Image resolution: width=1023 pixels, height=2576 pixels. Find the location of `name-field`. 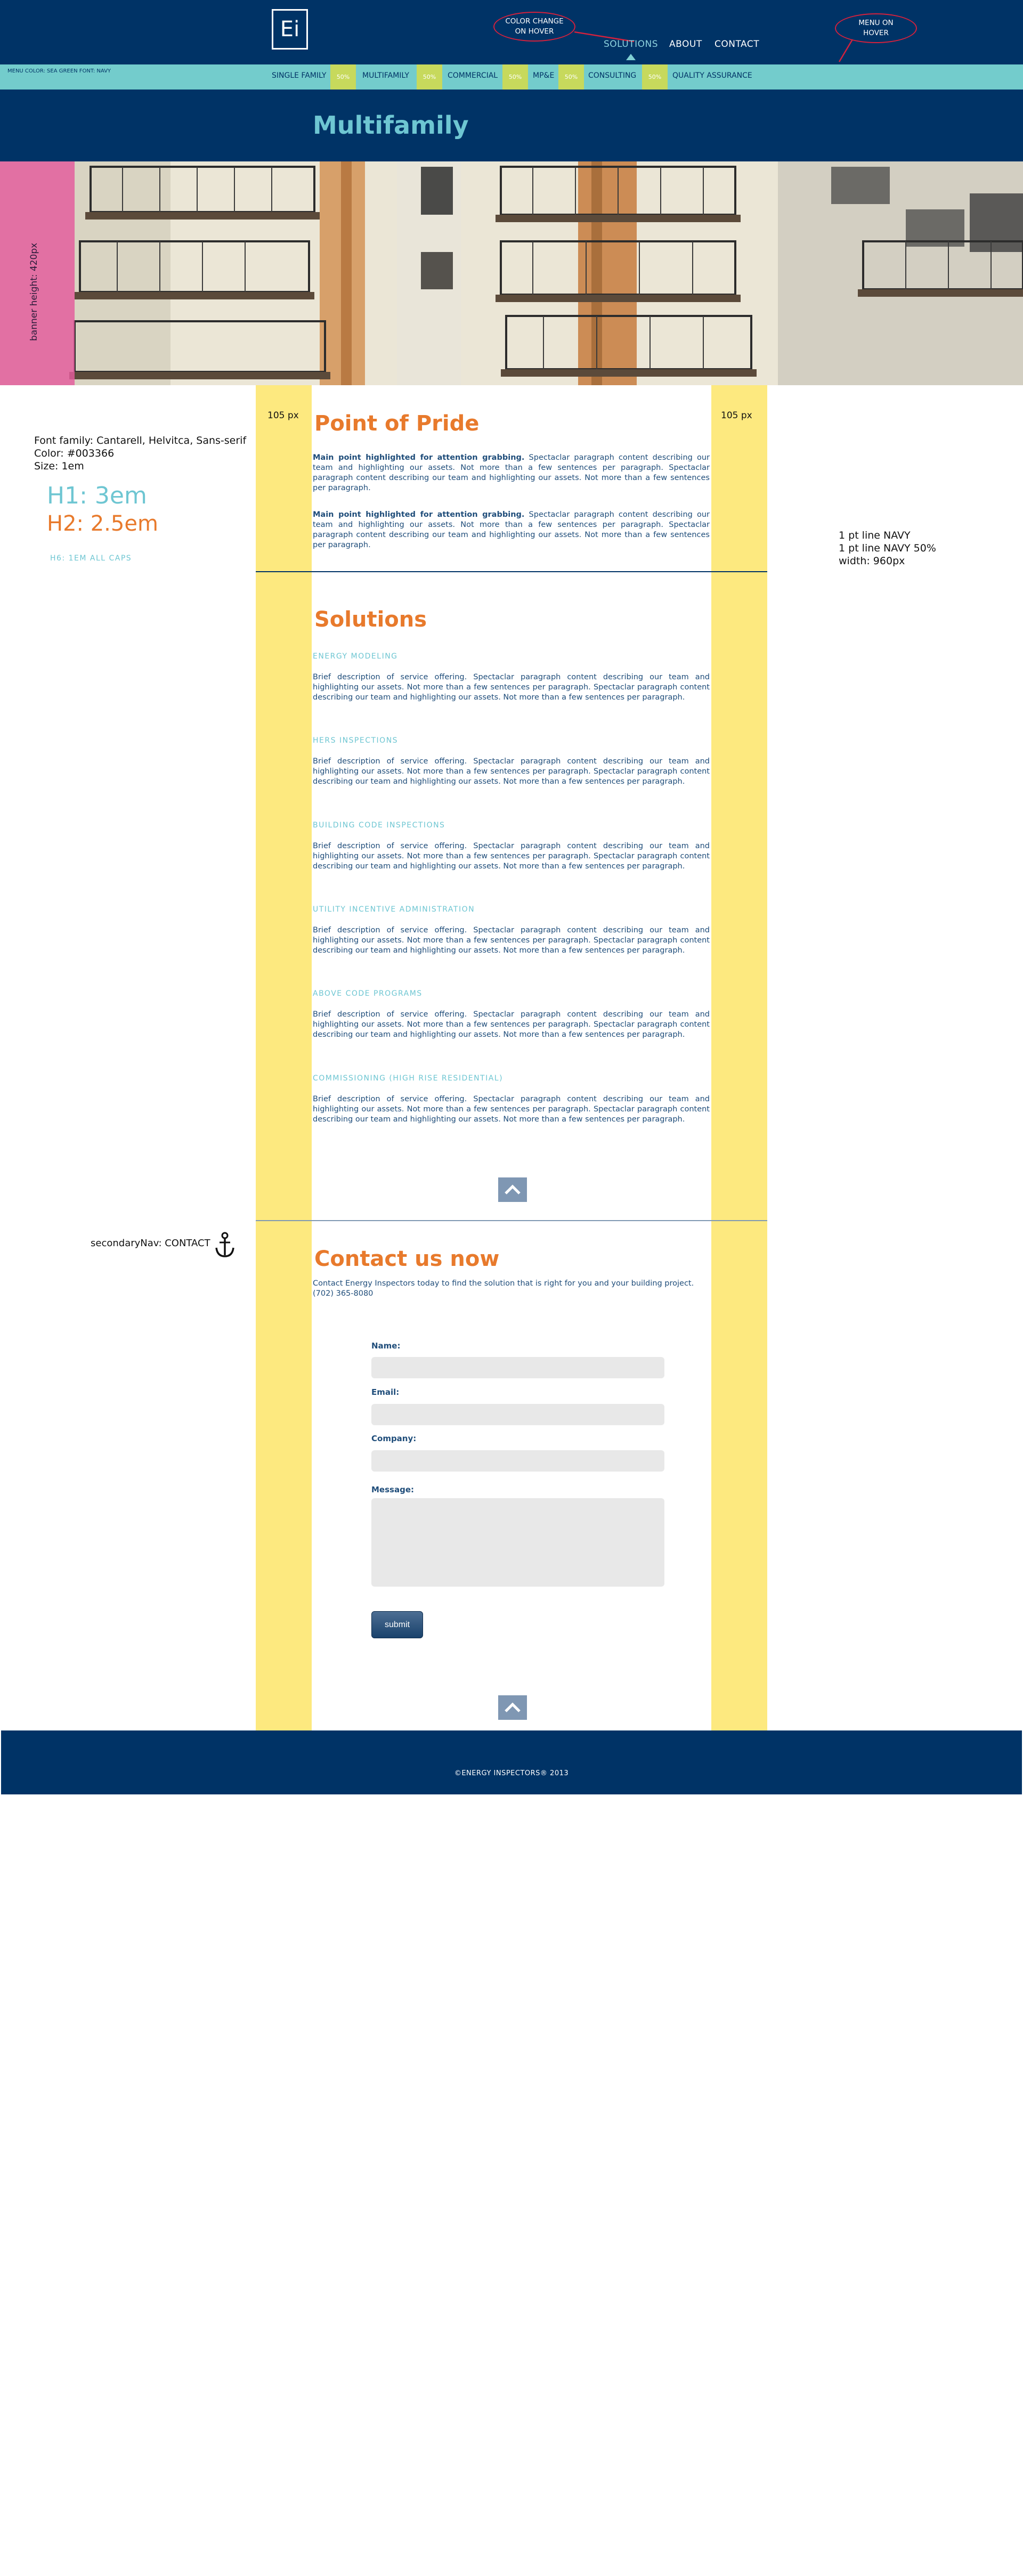

name-field is located at coordinates (518, 1368).